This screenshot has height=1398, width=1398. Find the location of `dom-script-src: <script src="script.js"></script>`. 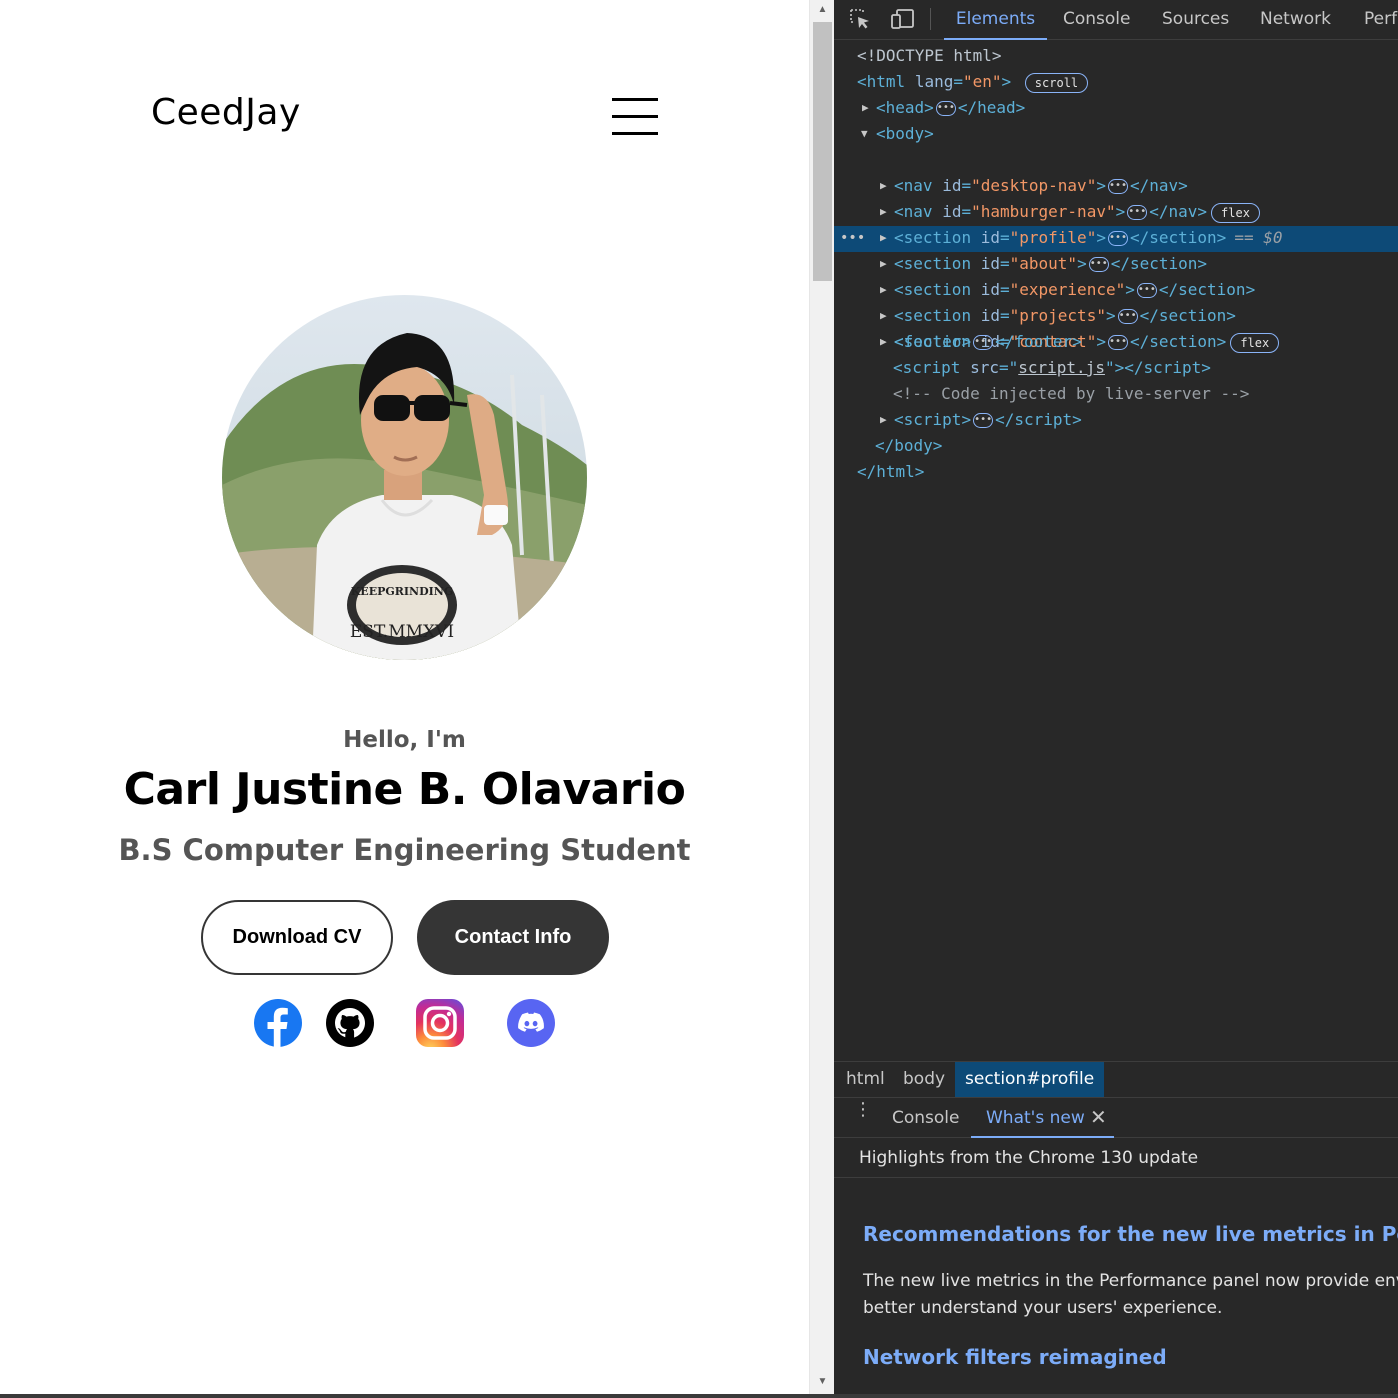

dom-script-src: <script src="script.js"></script> is located at coordinates (1116, 369).